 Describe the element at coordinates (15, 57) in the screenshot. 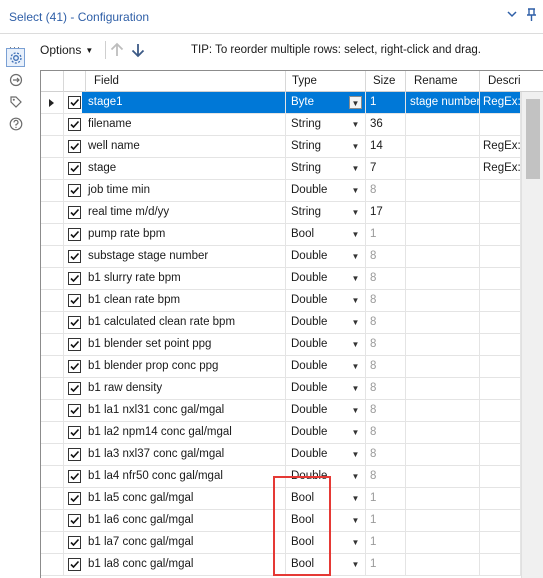

I see `gear-icon` at that location.